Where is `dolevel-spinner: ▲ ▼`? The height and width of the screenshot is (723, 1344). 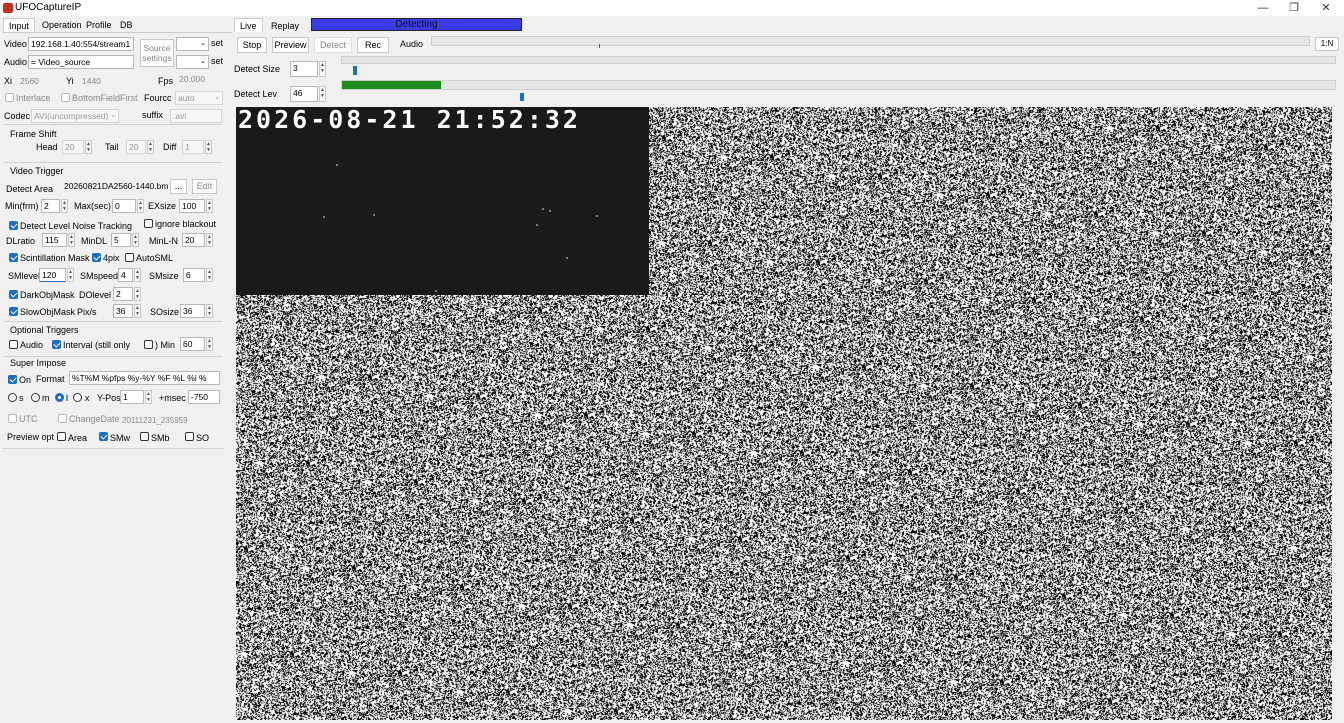
dolevel-spinner: ▲ ▼ is located at coordinates (137, 294).